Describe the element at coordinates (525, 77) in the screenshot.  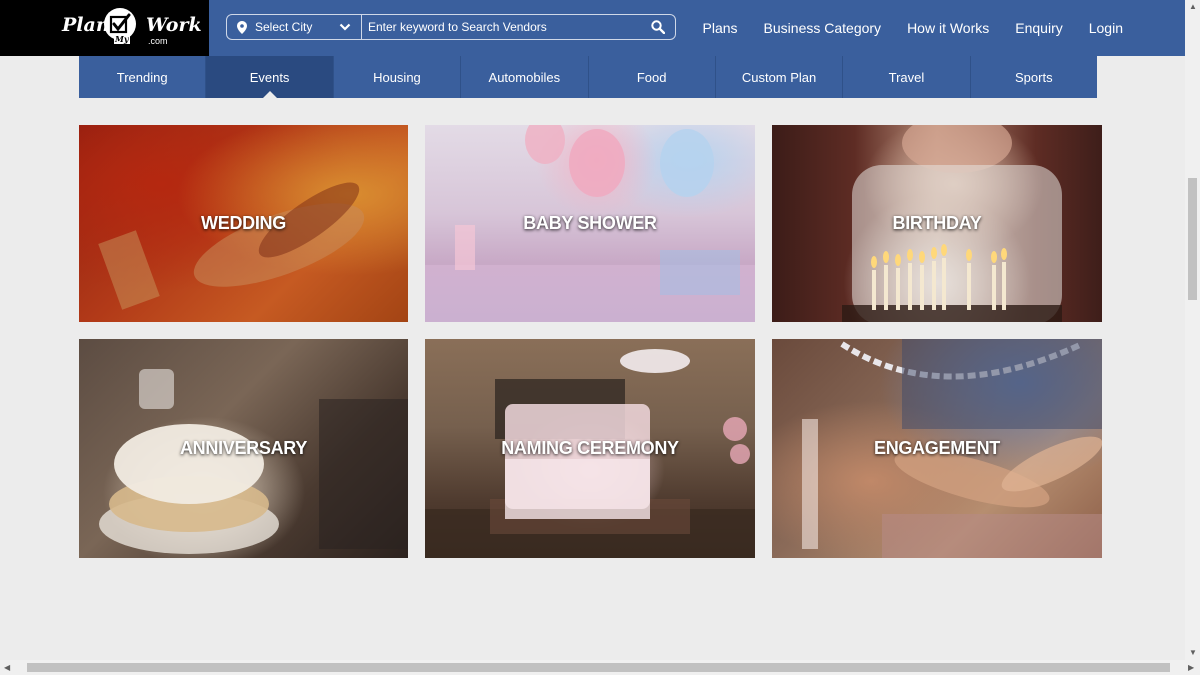
I see `tab-automobiles: Automobiles` at that location.